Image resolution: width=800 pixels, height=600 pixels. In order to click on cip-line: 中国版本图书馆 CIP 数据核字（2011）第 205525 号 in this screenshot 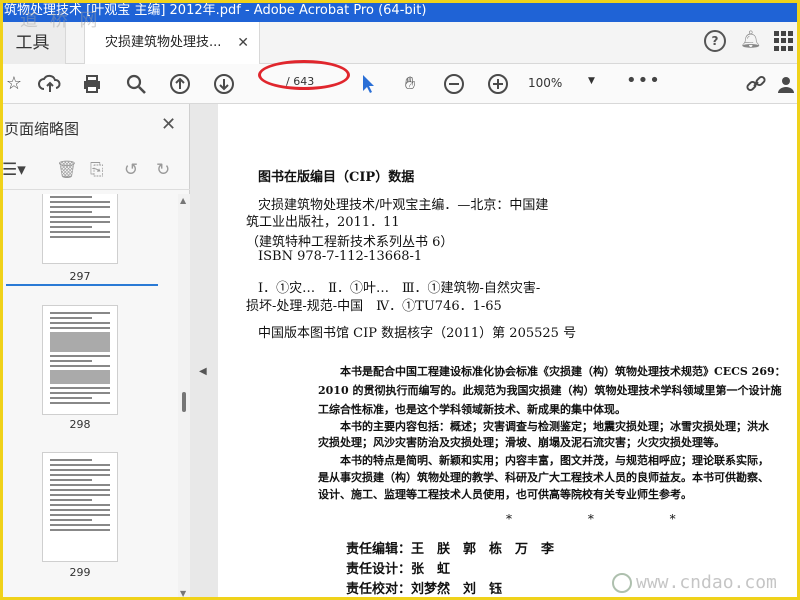, I will do `click(417, 333)`.